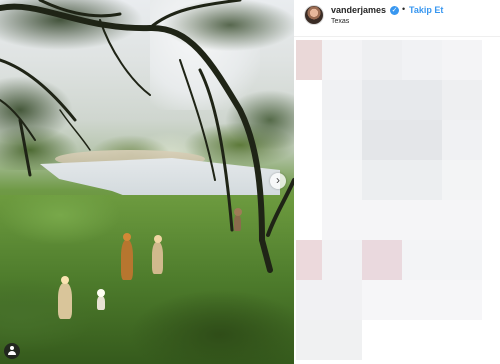 Image resolution: width=500 pixels, height=364 pixels. I want to click on user-tag-icon, so click(12, 351).